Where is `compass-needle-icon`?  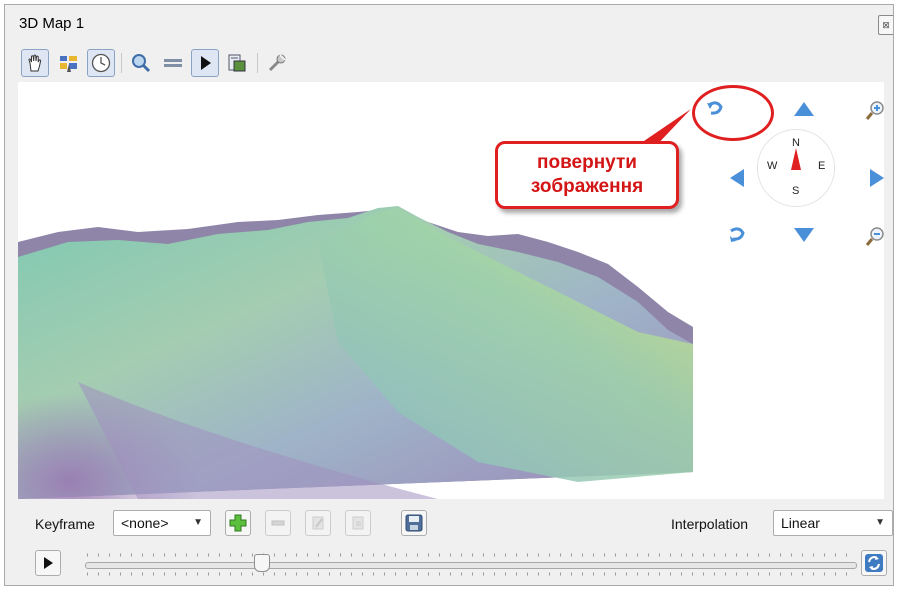
compass-needle-icon is located at coordinates (796, 167).